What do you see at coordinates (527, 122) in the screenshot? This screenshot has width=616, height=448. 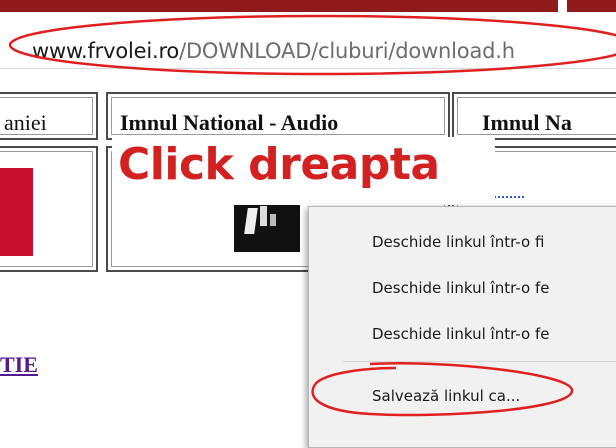 I see `header-label: Imnul Na` at bounding box center [527, 122].